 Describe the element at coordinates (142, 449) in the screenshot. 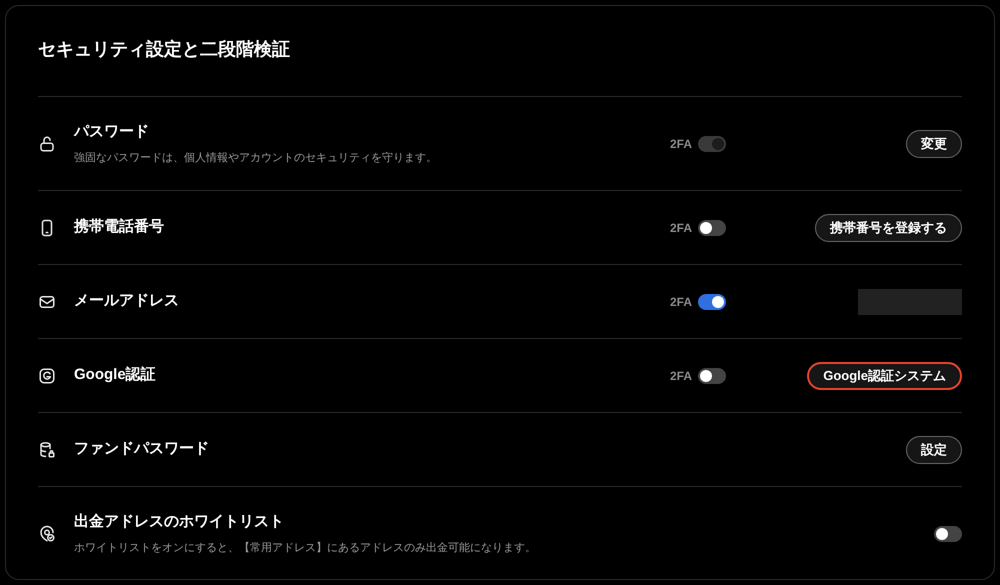

I see `setting-label: ファンドパスワード` at that location.